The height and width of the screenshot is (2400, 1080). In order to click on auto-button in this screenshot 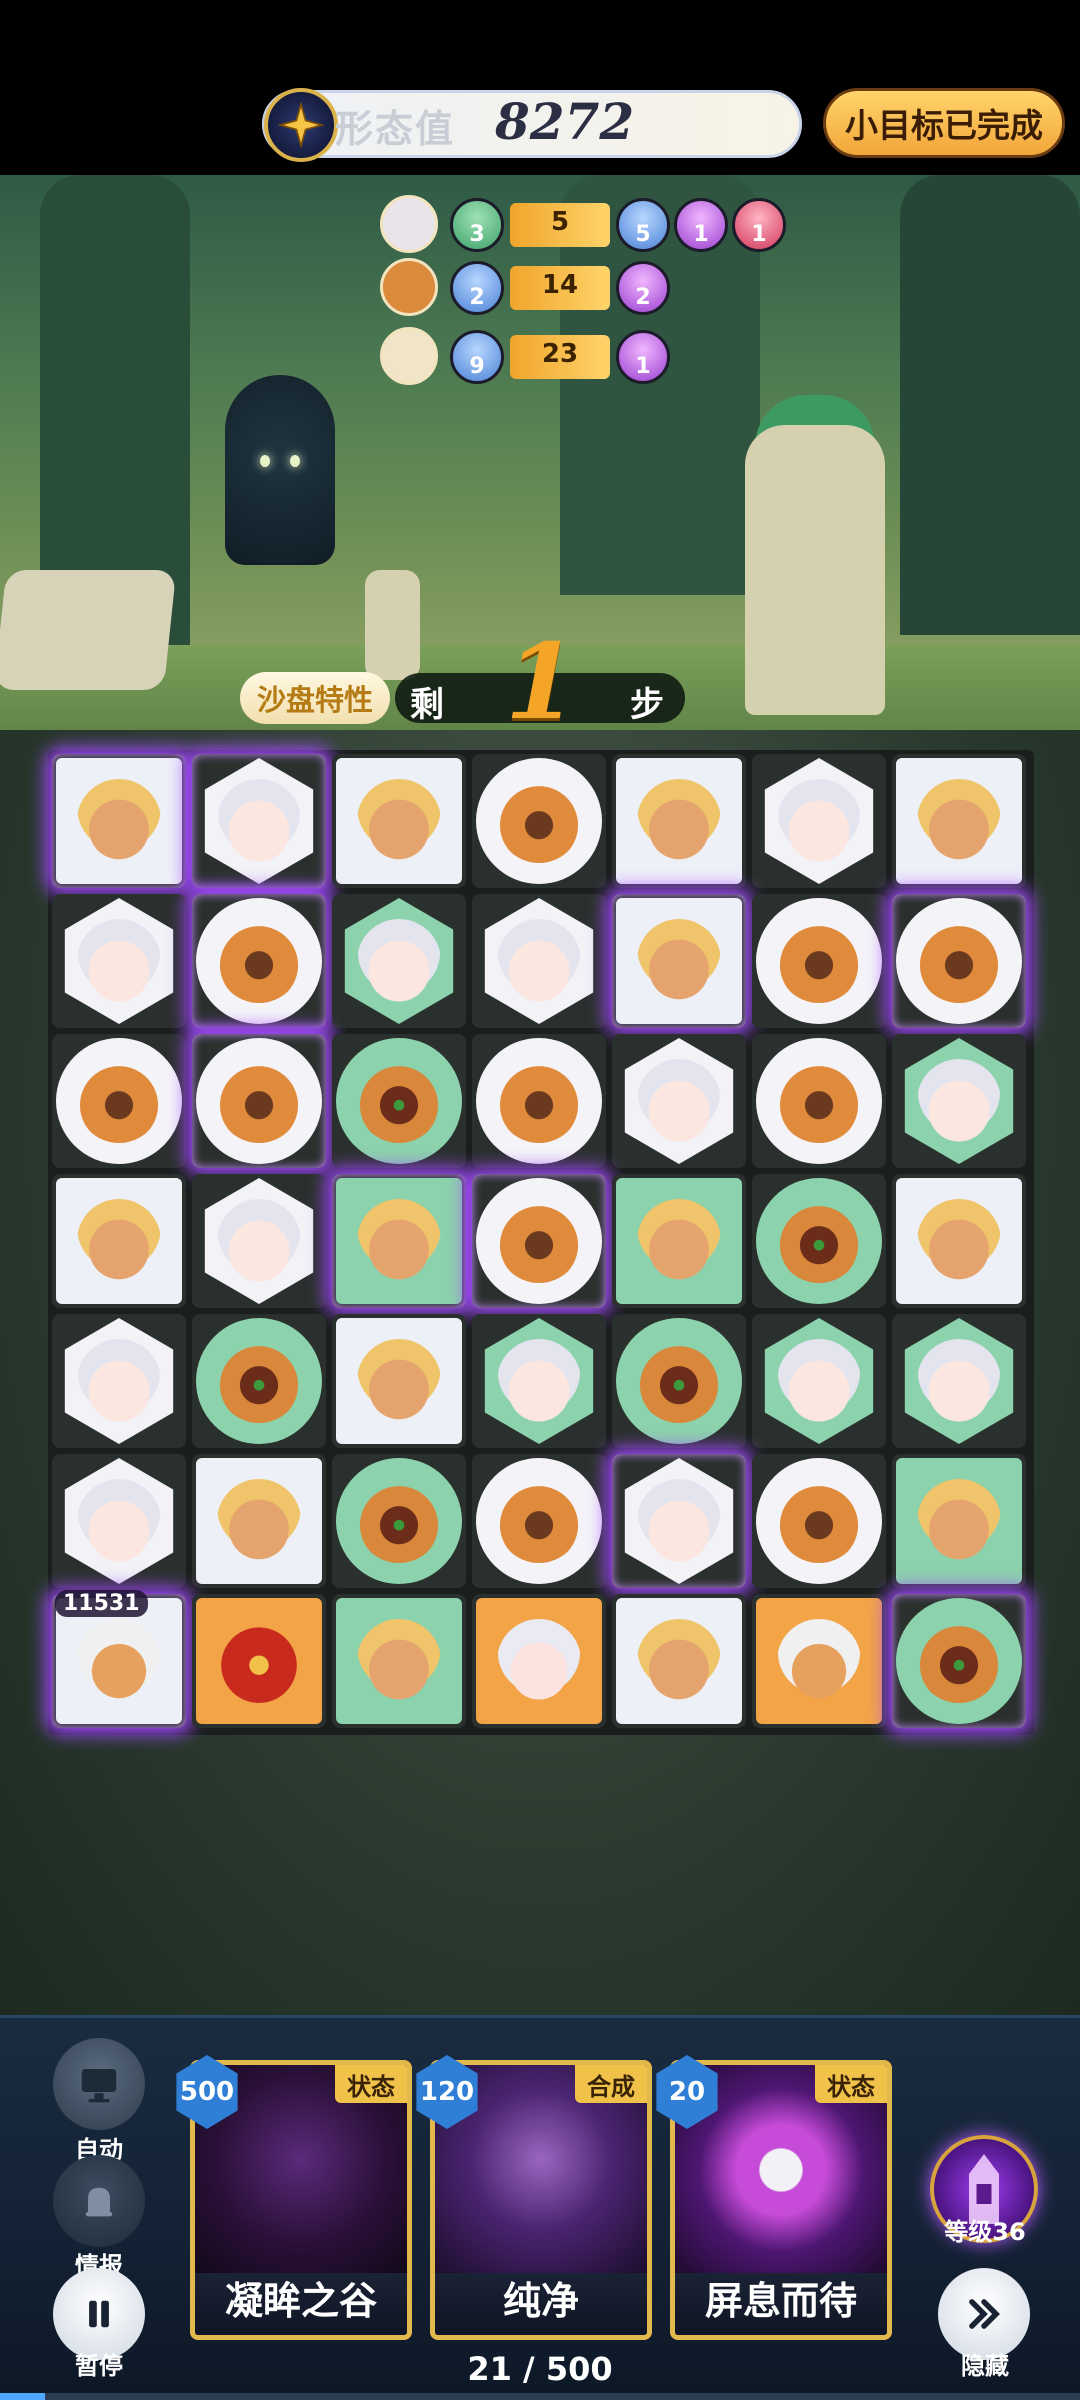, I will do `click(99, 2084)`.